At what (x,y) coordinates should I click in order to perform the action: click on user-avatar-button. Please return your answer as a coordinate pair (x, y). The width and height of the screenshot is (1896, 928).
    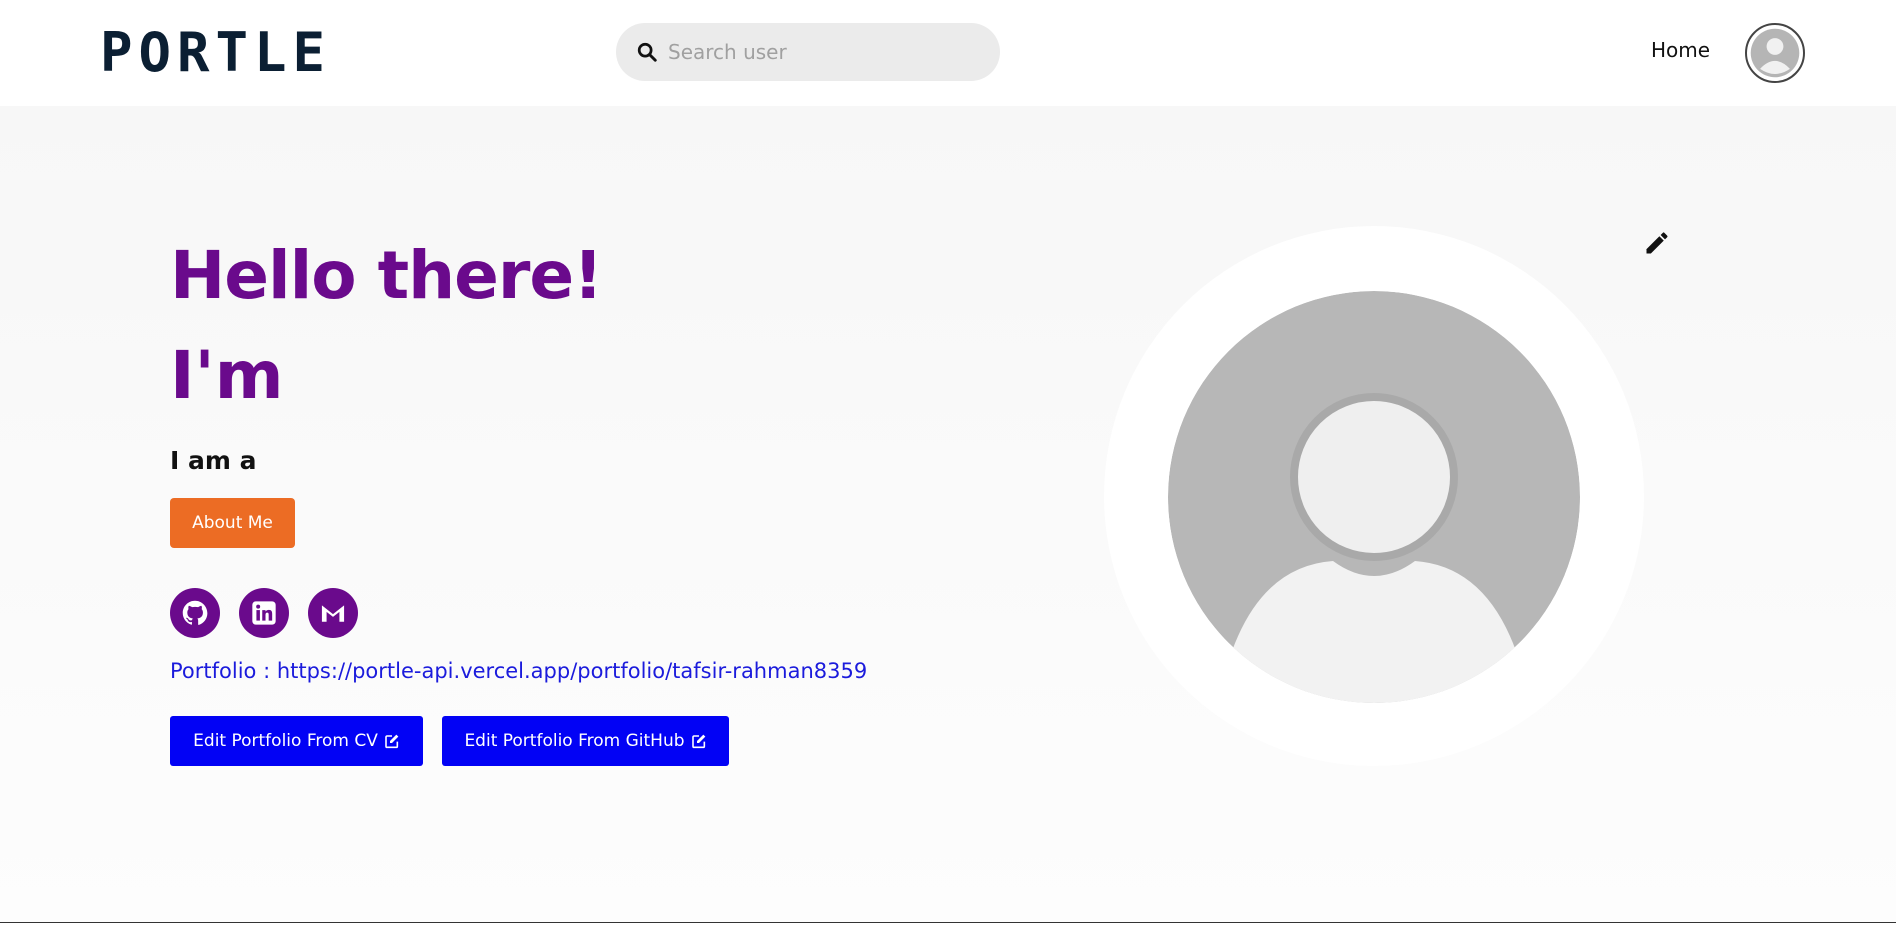
    Looking at the image, I should click on (1775, 53).